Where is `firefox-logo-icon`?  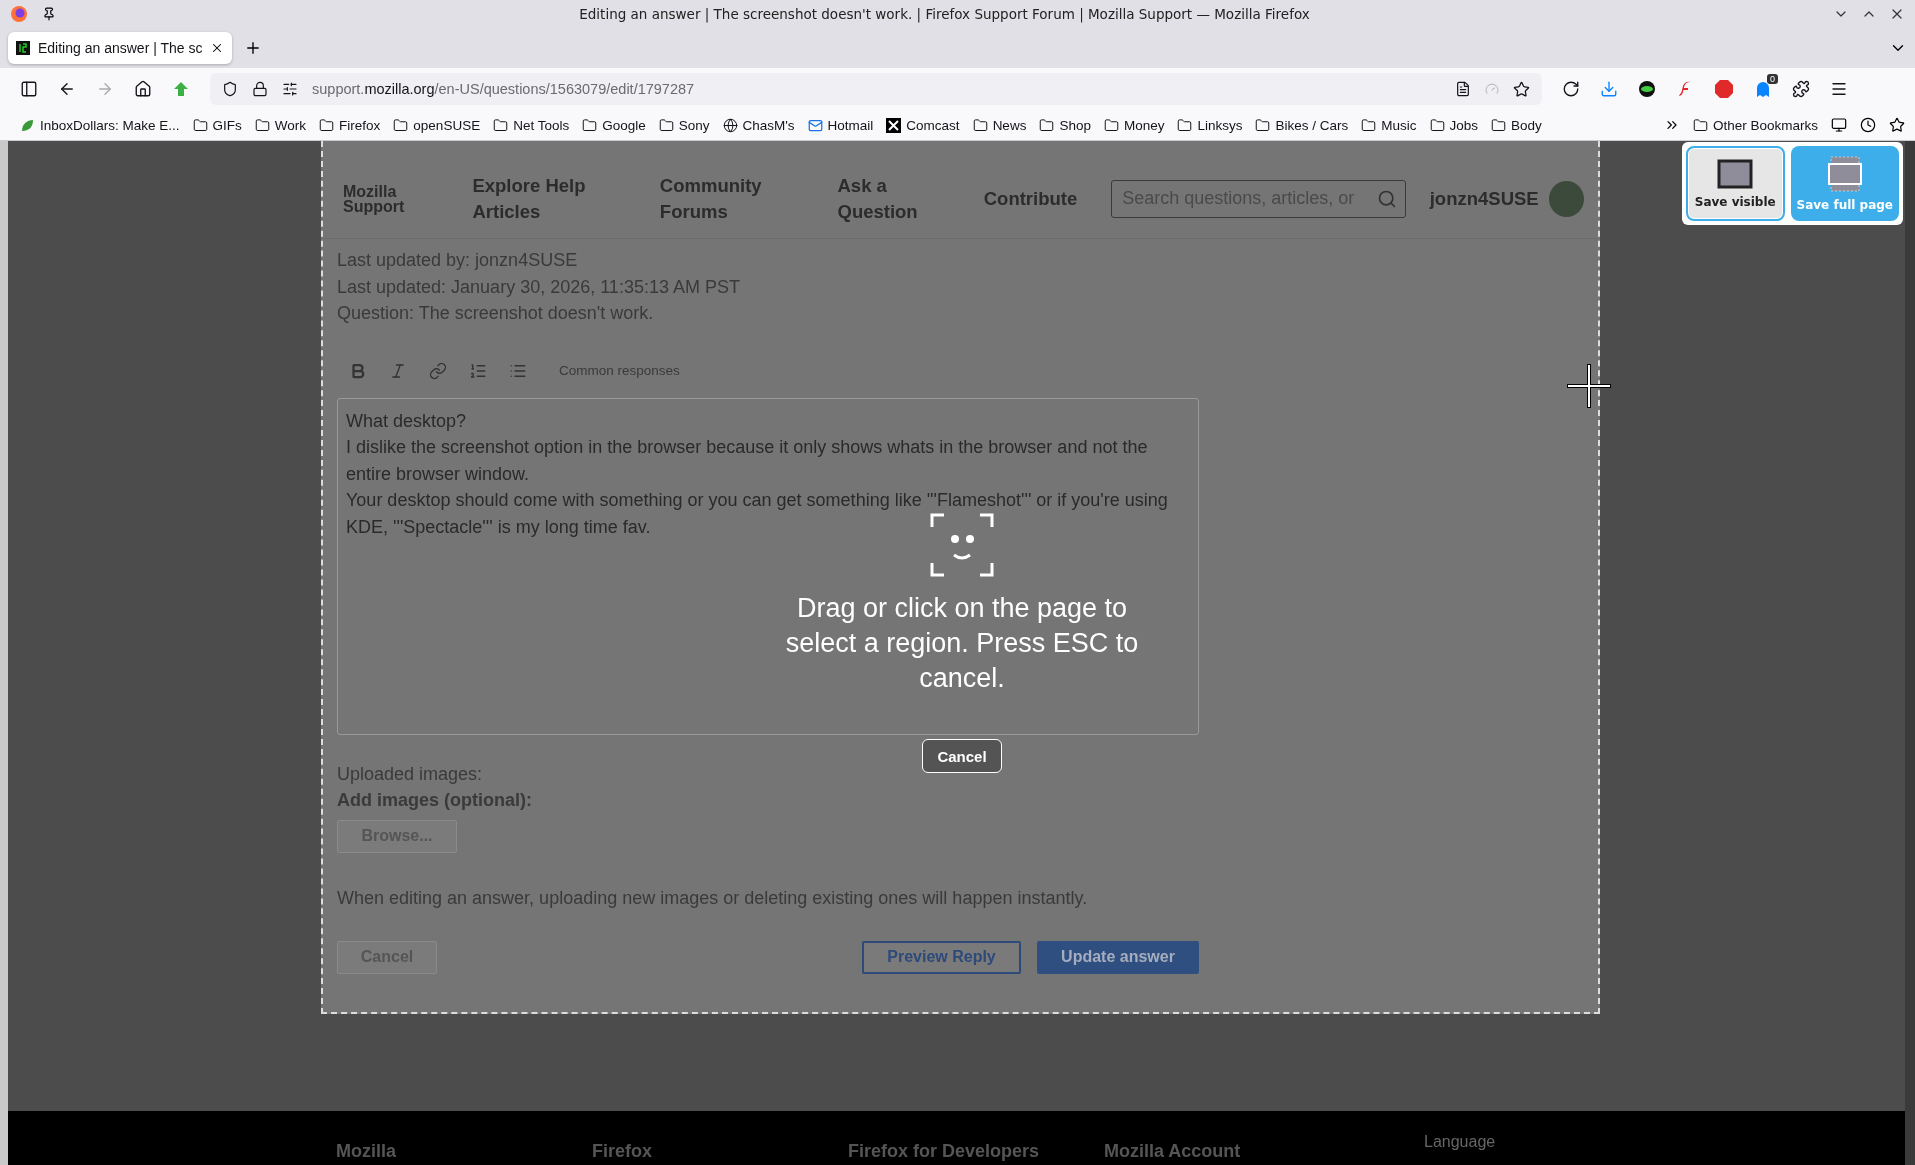 firefox-logo-icon is located at coordinates (19, 14).